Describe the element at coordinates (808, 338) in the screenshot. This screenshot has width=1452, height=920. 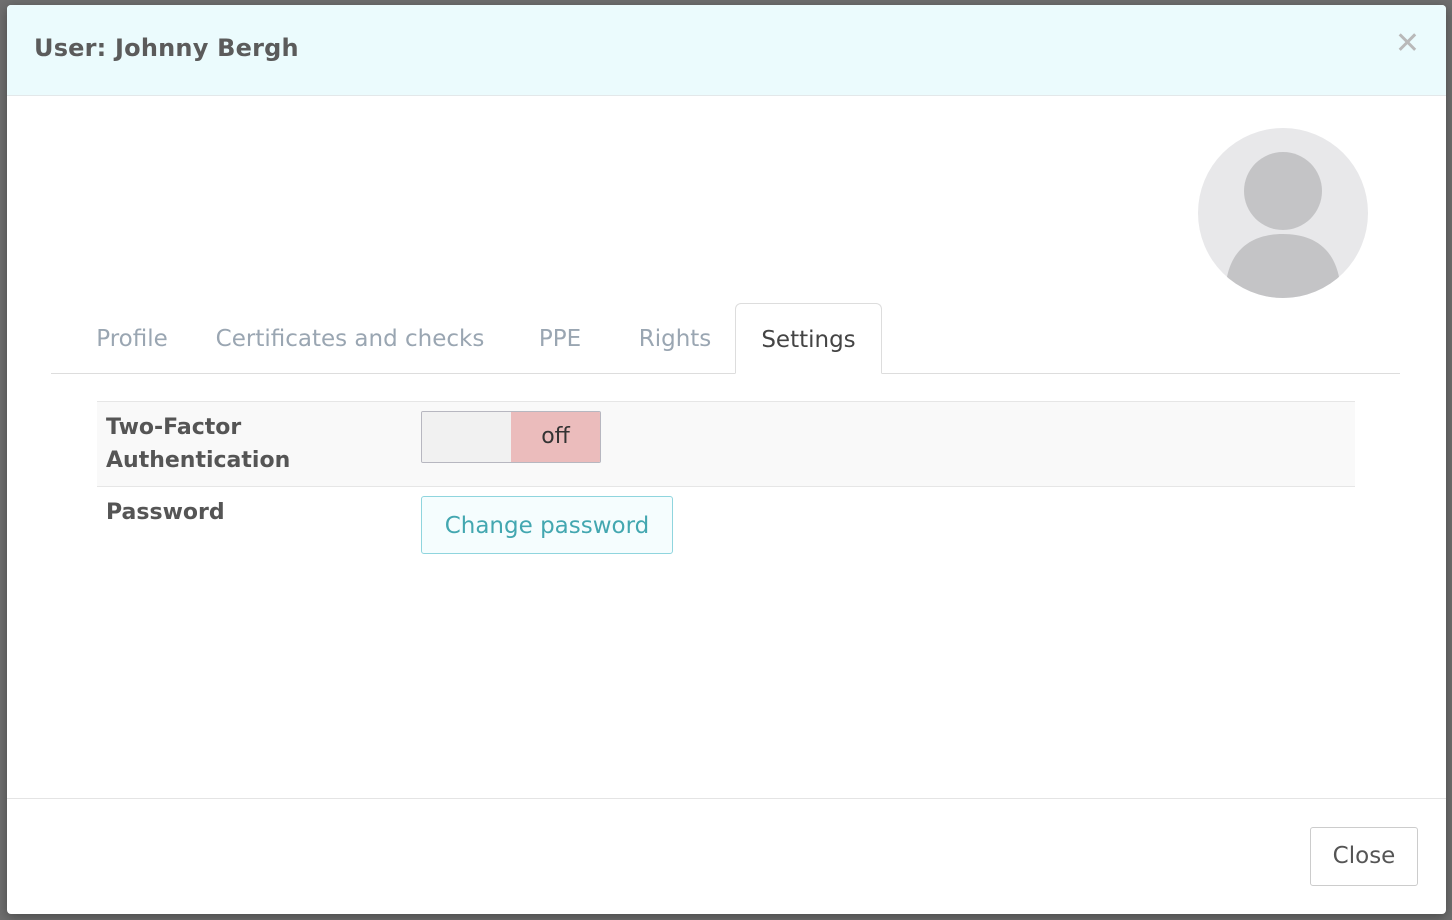
I see `tab-settings: Settings` at that location.